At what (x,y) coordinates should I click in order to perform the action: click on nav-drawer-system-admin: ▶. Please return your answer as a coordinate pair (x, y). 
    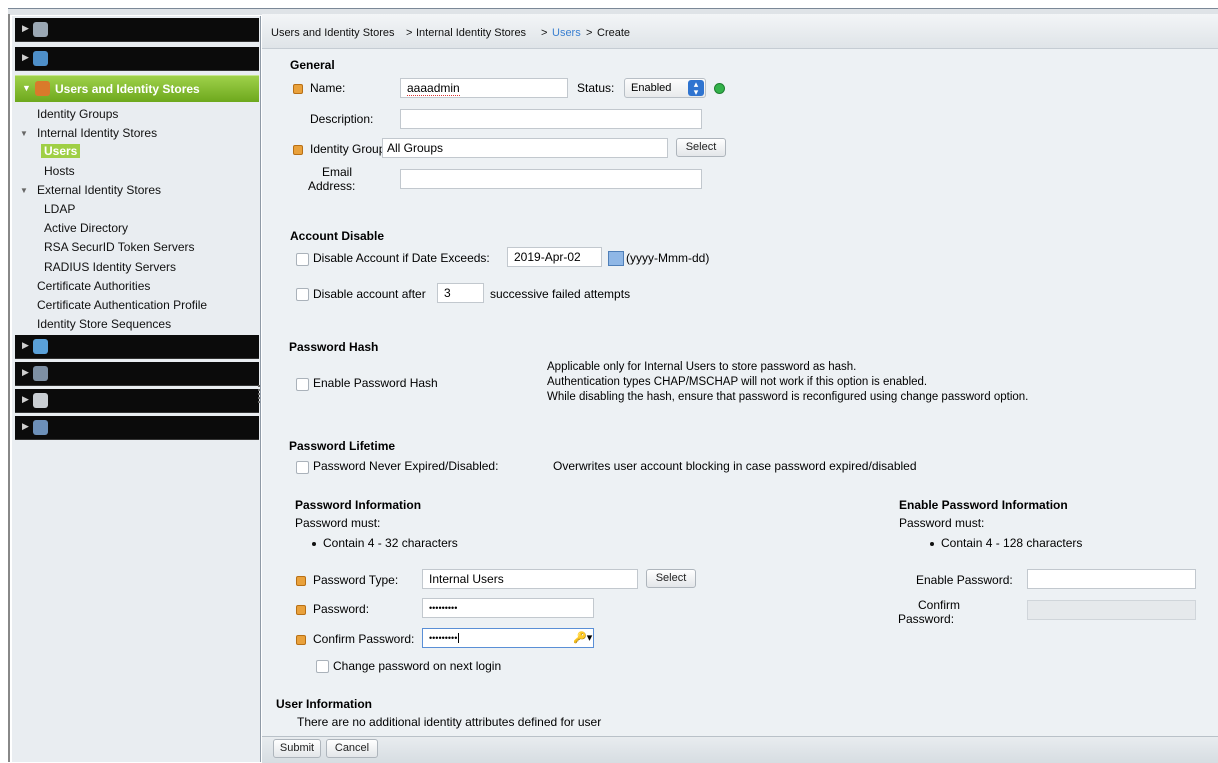
    Looking at the image, I should click on (137, 428).